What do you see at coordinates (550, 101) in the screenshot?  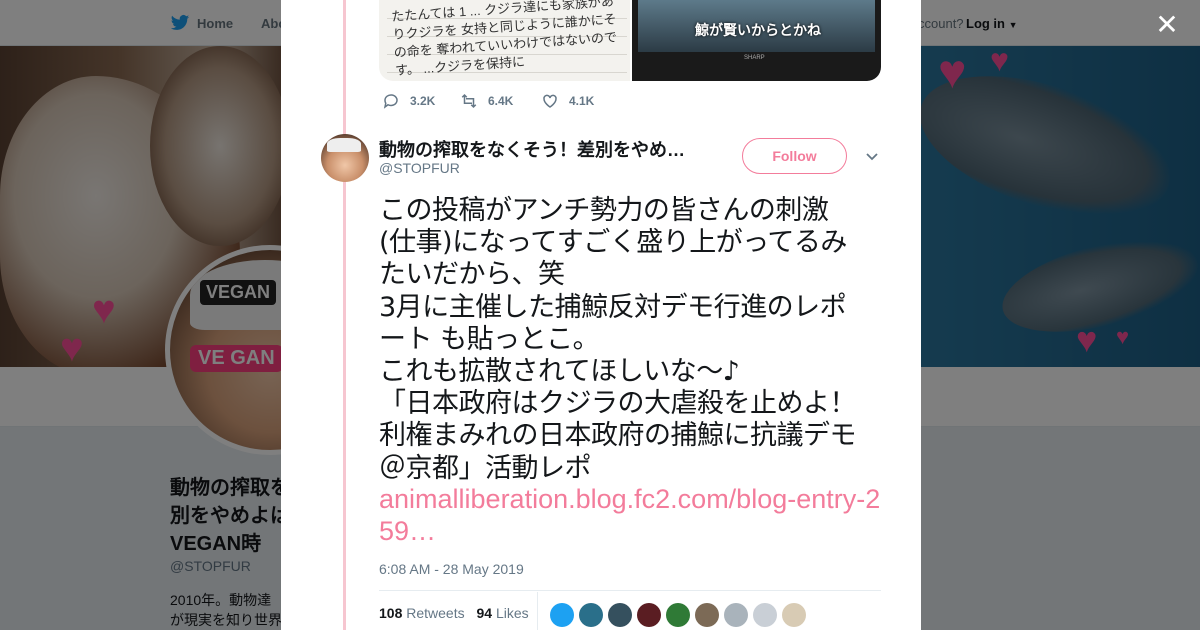 I see `heart-outline-icon` at bounding box center [550, 101].